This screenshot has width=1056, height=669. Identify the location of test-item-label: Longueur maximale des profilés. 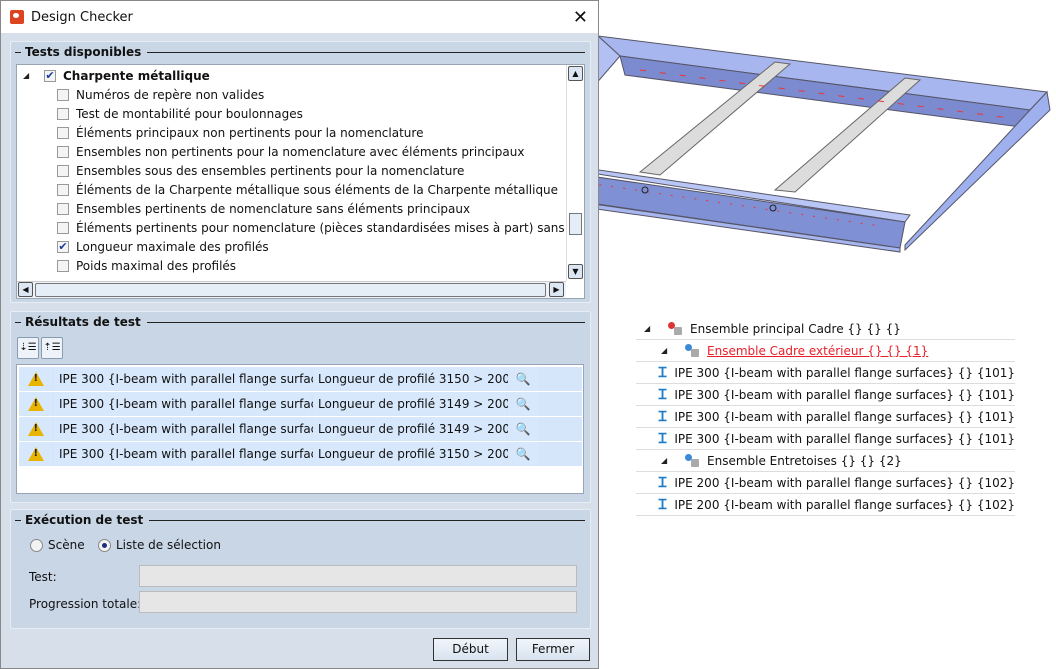
(172, 246).